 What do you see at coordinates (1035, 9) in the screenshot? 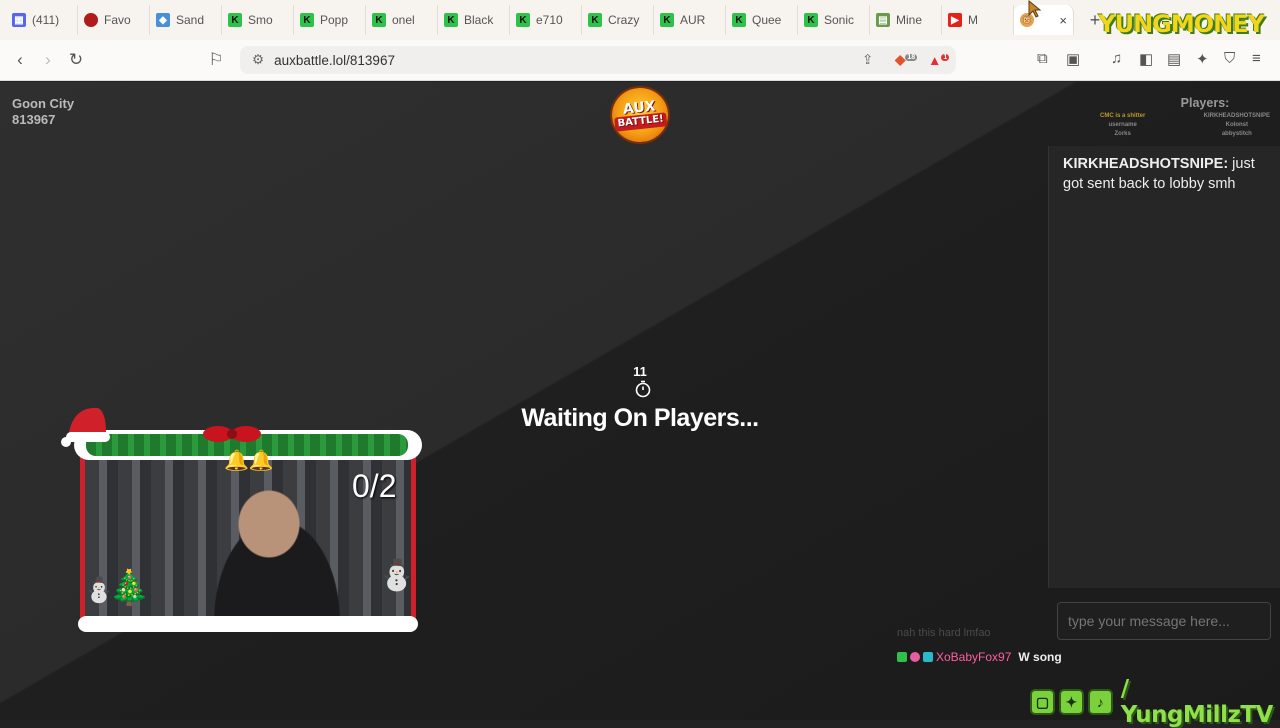
I see `mouse-cursor-icon` at bounding box center [1035, 9].